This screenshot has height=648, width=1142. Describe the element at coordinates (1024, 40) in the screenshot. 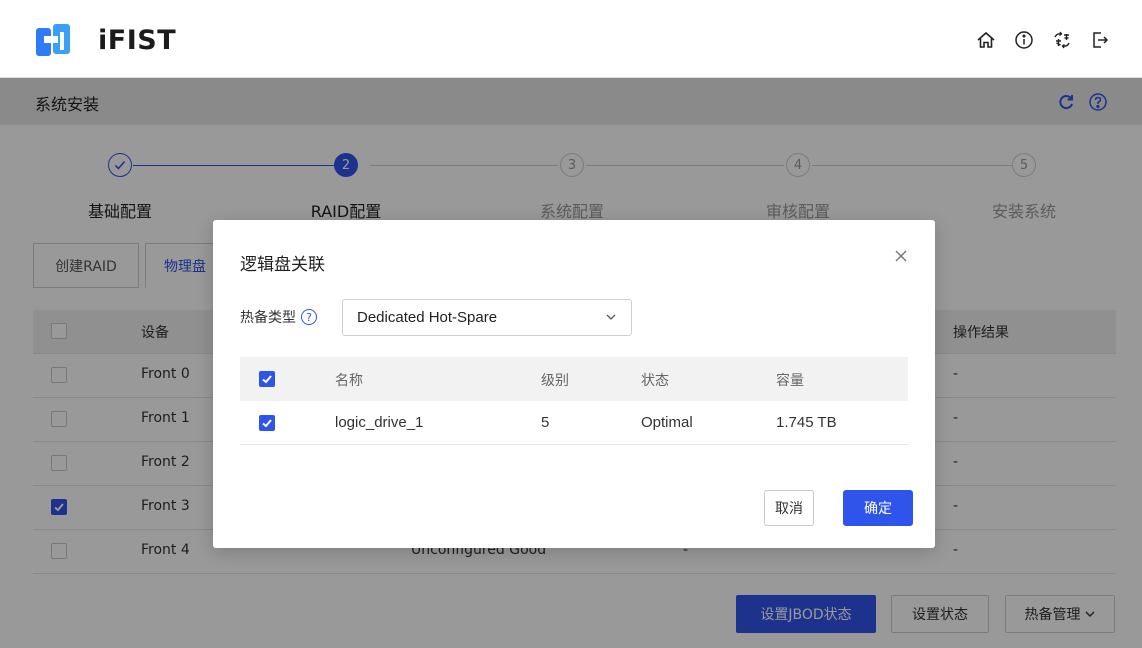

I see `info-icon` at that location.